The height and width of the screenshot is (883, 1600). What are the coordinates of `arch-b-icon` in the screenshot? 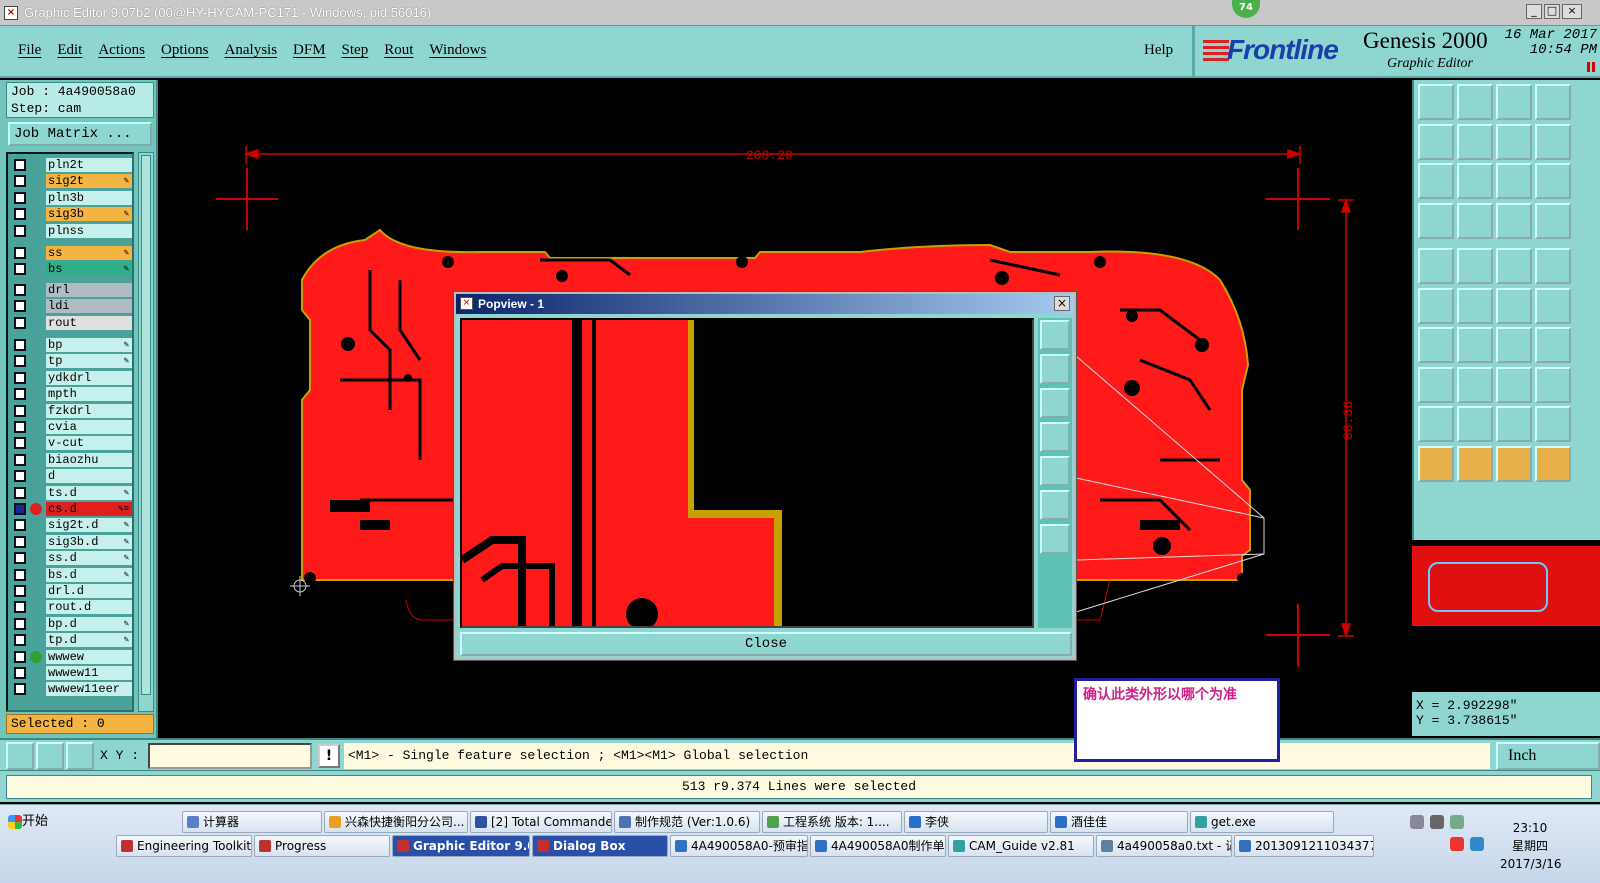 It's located at (1553, 424).